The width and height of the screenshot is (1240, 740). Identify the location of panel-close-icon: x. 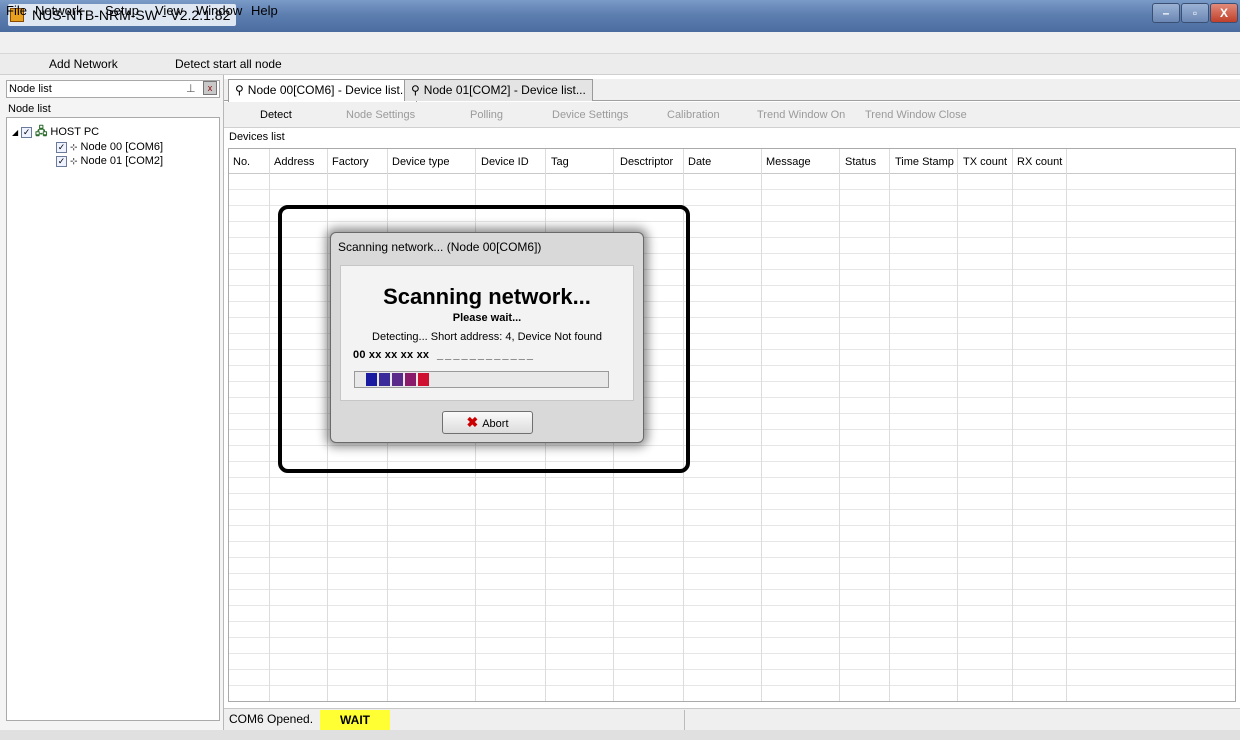
(210, 88).